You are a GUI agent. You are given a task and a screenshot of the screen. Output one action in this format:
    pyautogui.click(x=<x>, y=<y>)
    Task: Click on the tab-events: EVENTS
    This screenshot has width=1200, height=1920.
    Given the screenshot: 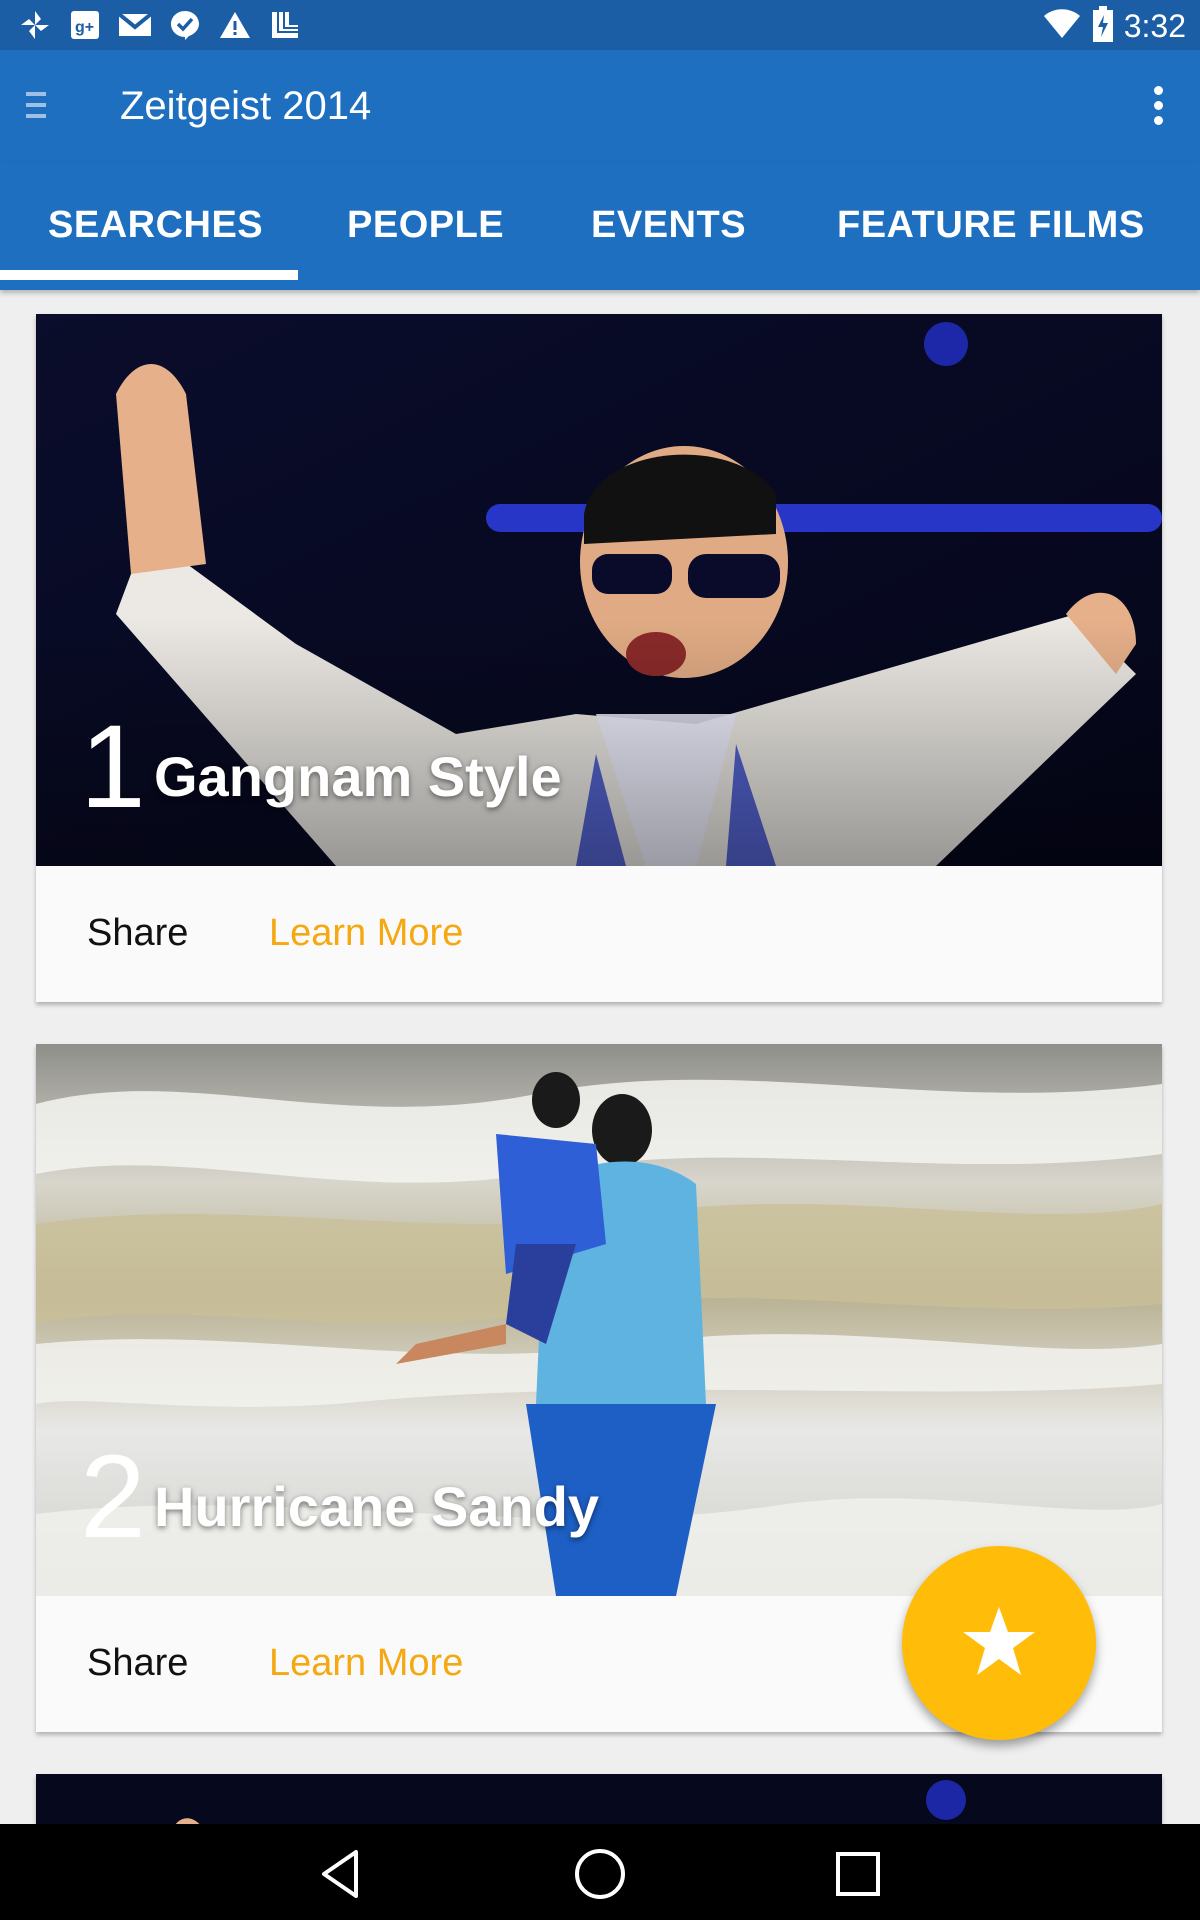 What is the action you would take?
    pyautogui.click(x=668, y=225)
    